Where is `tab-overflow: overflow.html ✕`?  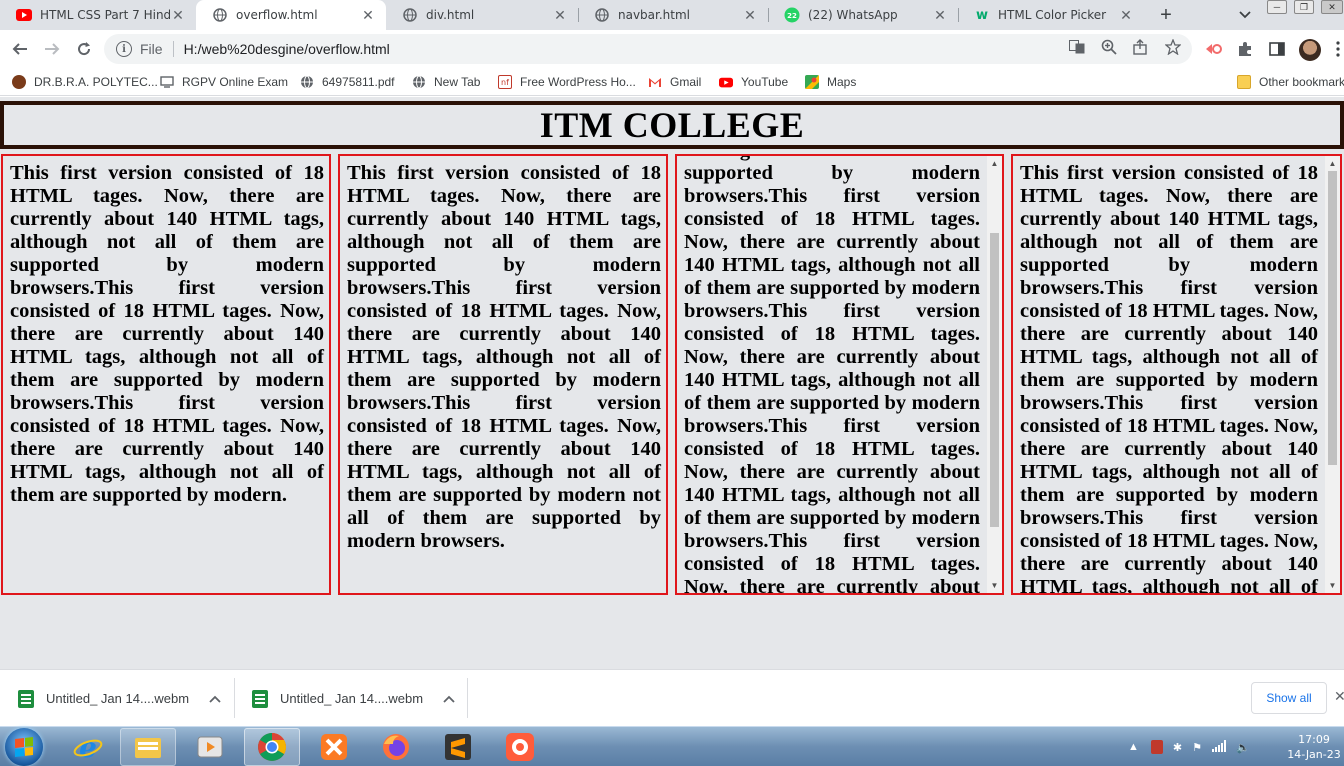 tab-overflow: overflow.html ✕ is located at coordinates (291, 15).